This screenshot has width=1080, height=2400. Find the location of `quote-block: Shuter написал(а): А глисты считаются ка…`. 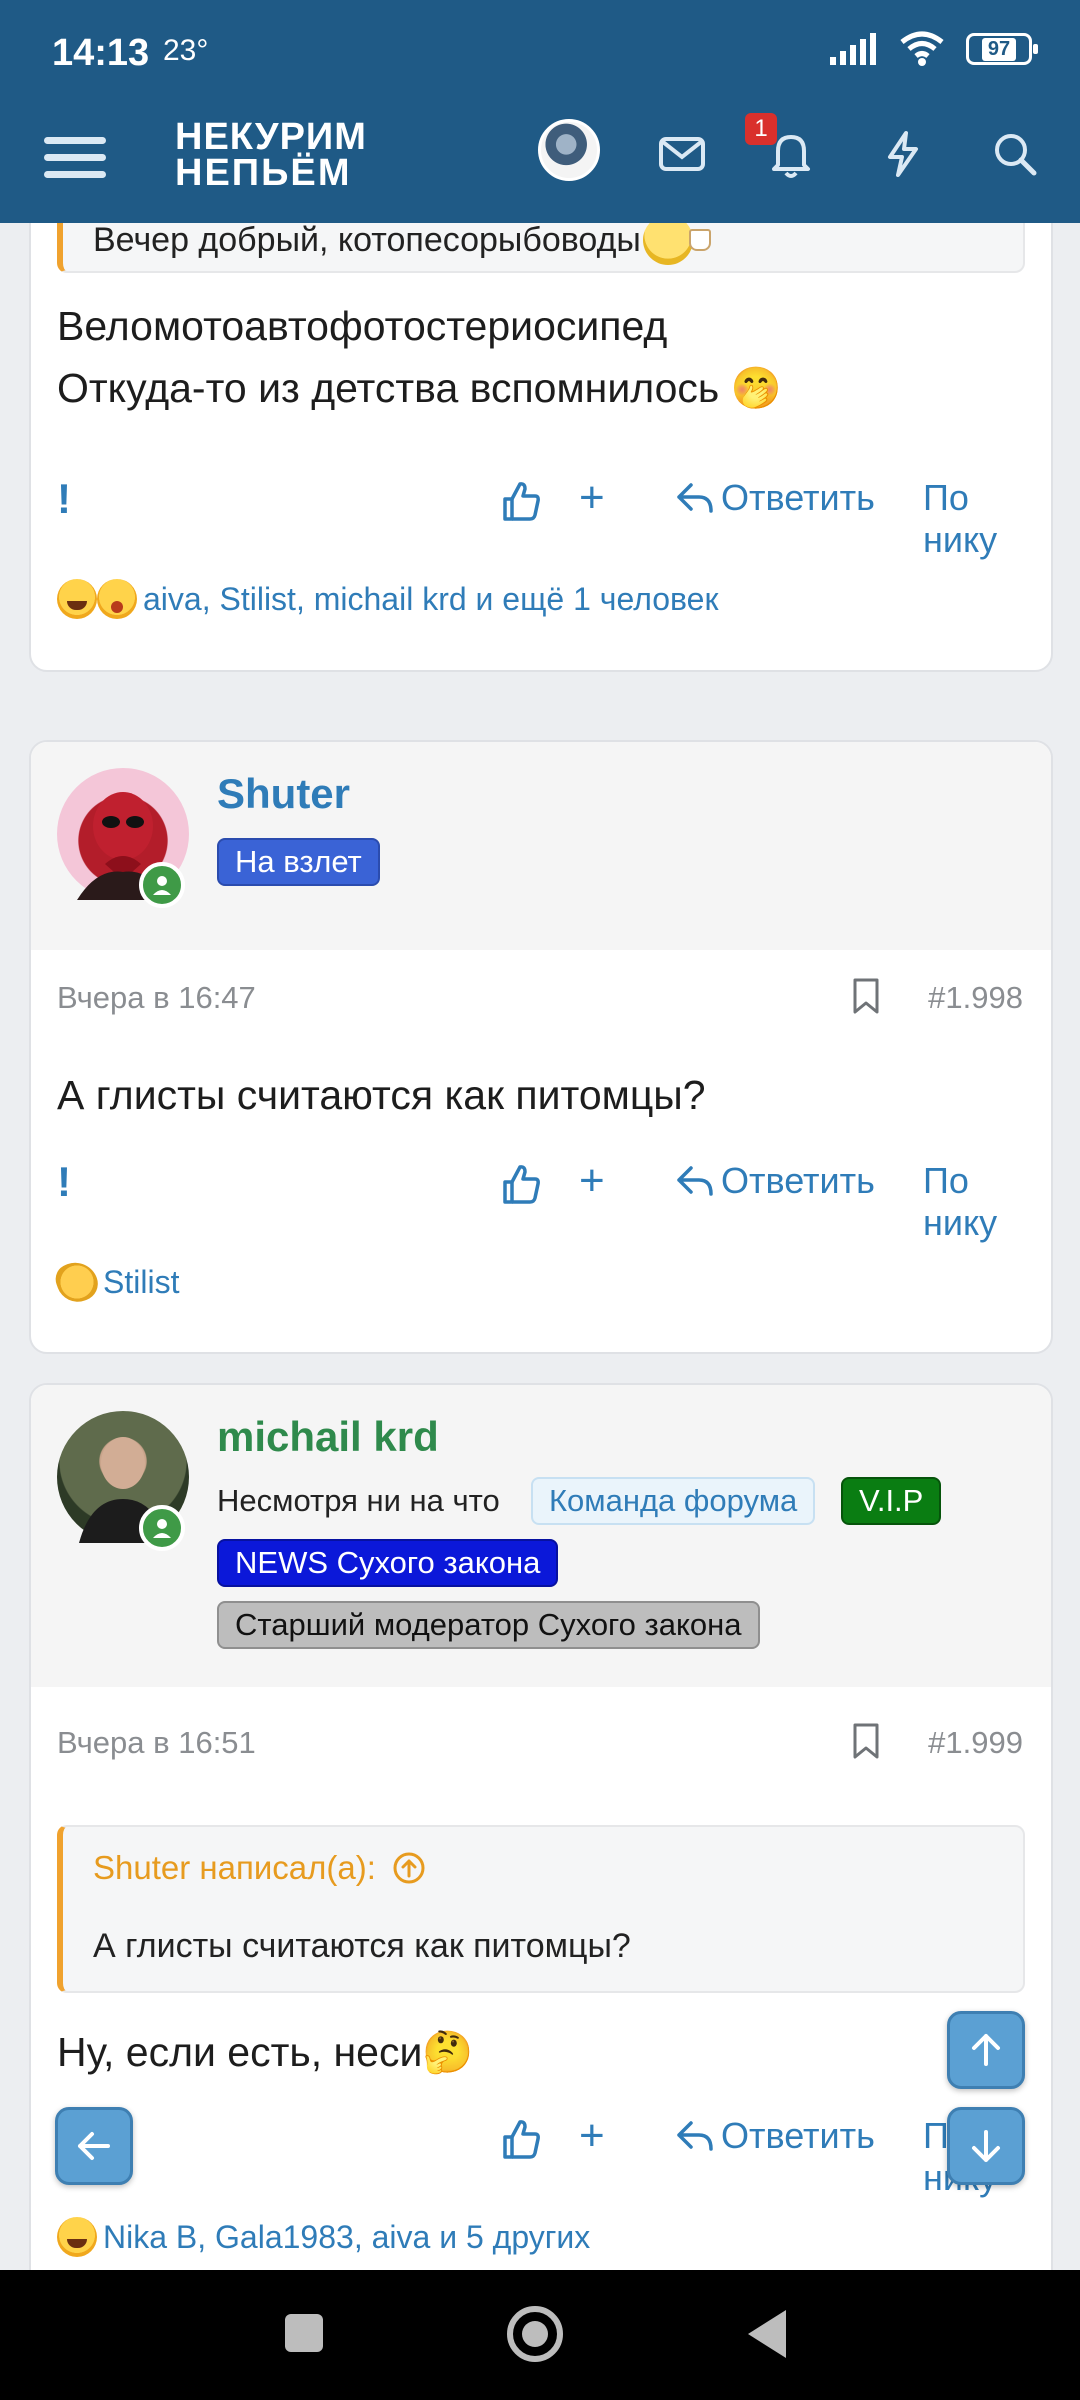

quote-block: Shuter написал(а): А глисты считаются ка… is located at coordinates (541, 1909).